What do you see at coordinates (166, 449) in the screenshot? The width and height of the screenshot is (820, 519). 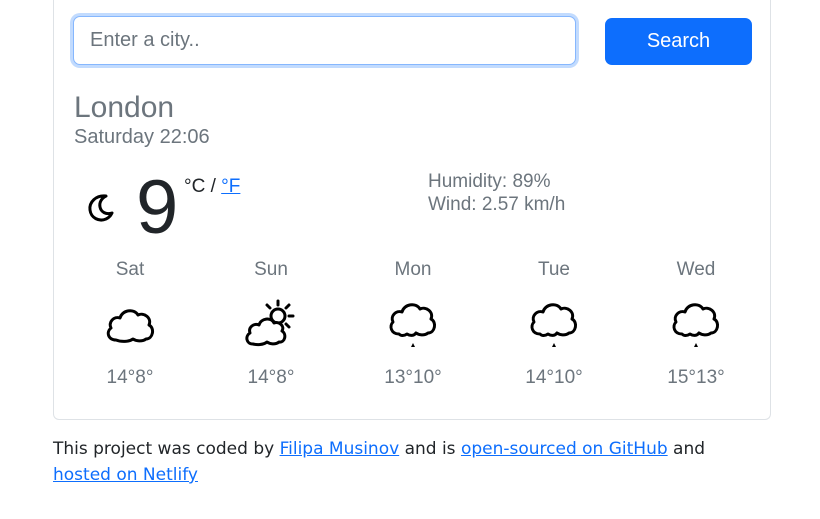 I see `footer-text: This project was coded by` at bounding box center [166, 449].